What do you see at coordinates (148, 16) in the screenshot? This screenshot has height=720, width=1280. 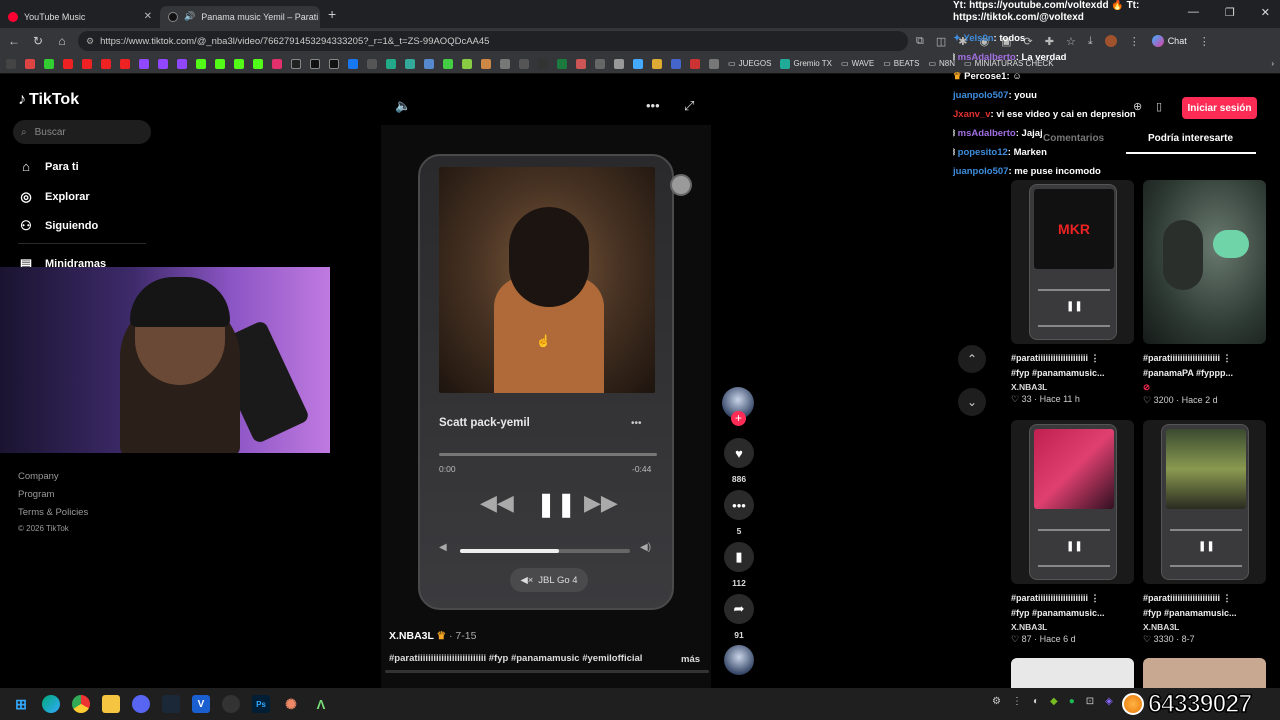 I see `close-tab-icon: ✕` at bounding box center [148, 16].